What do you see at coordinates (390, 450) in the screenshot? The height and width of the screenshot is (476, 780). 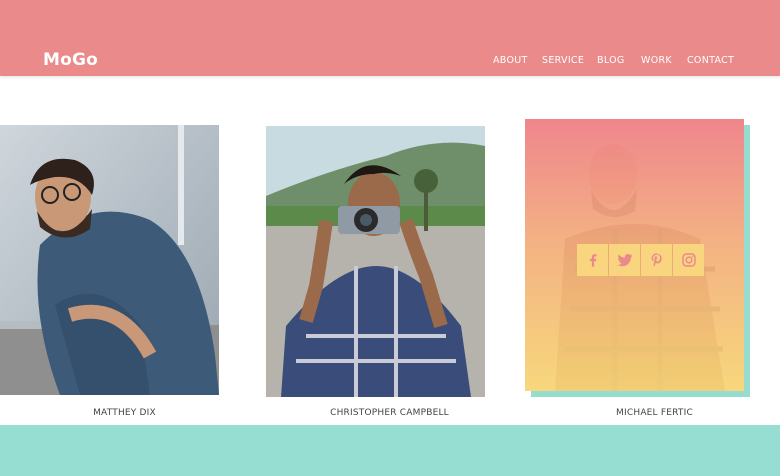 I see `footer-band` at bounding box center [390, 450].